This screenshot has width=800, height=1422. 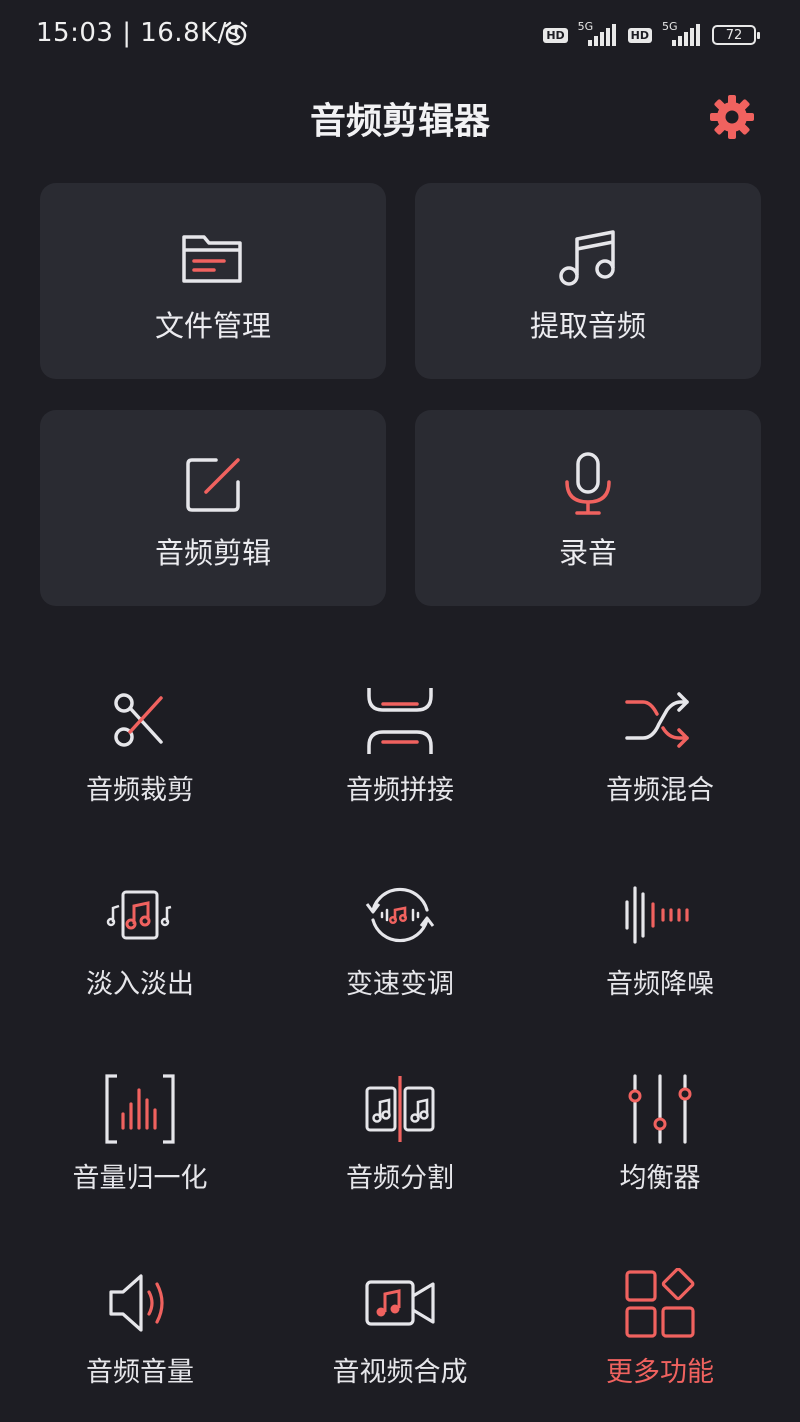 What do you see at coordinates (399, 121) in the screenshot?
I see `page-title: 音频剪辑器` at bounding box center [399, 121].